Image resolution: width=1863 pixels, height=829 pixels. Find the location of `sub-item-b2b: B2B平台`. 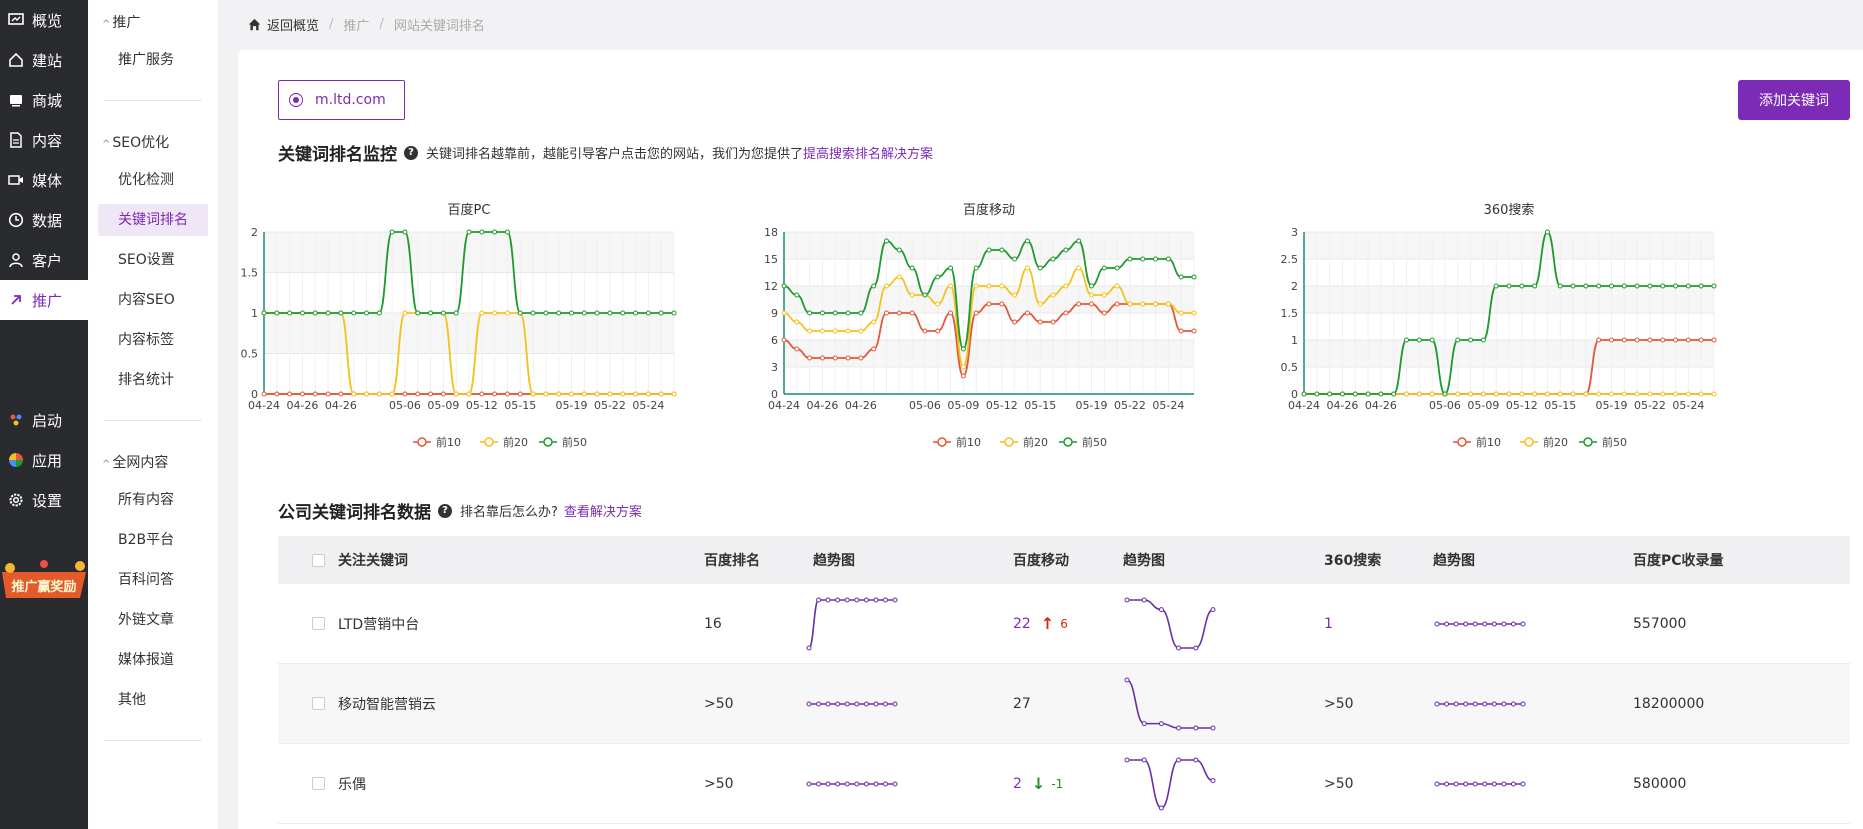

sub-item-b2b: B2B平台 is located at coordinates (153, 540).